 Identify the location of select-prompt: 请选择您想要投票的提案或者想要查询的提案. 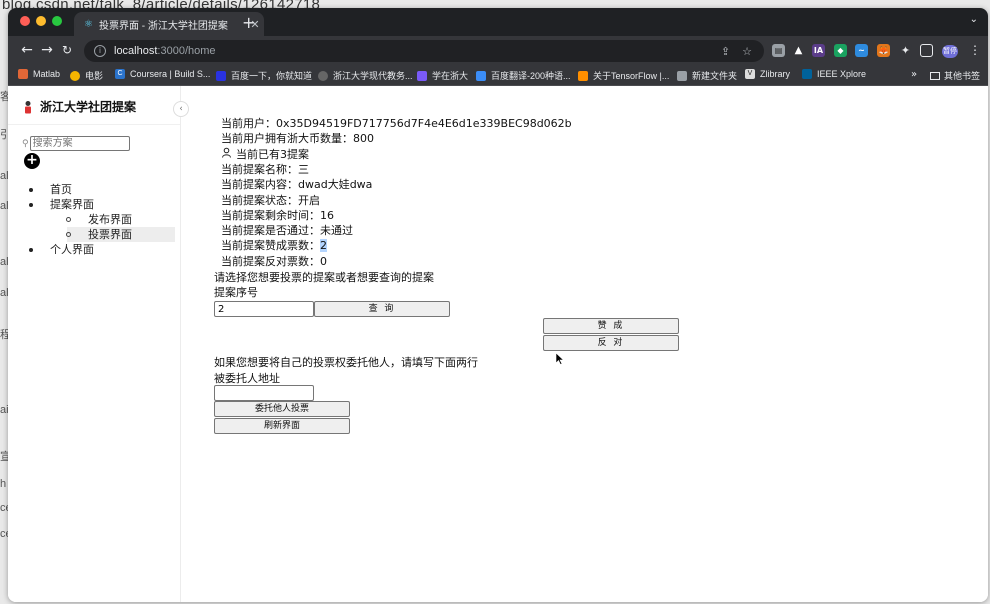
(324, 277).